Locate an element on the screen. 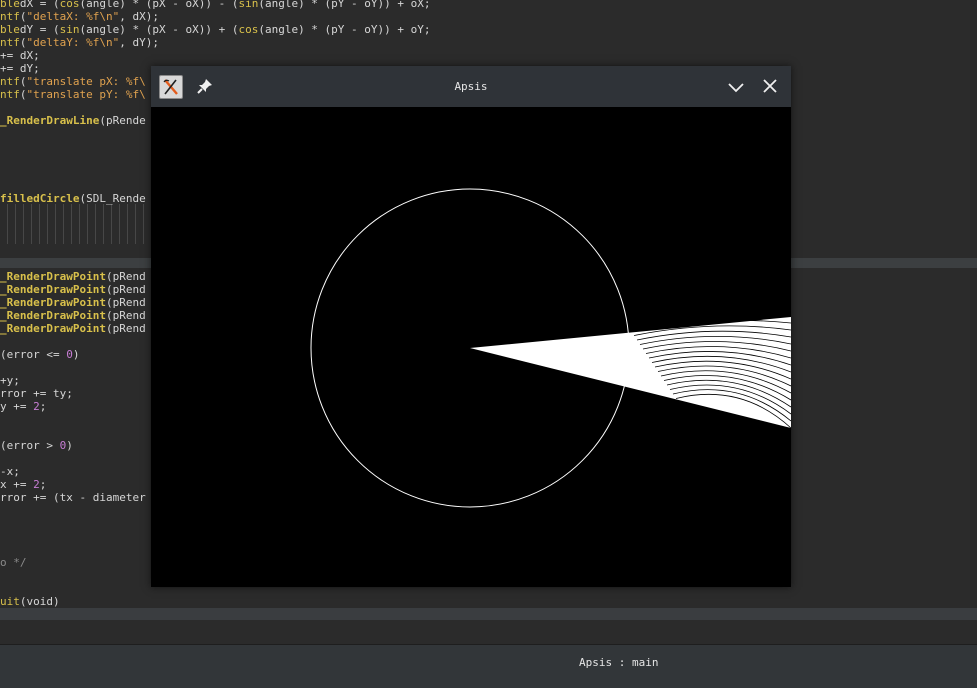 This screenshot has width=977, height=688. code-token: _RenderDrawLine is located at coordinates (50, 120).